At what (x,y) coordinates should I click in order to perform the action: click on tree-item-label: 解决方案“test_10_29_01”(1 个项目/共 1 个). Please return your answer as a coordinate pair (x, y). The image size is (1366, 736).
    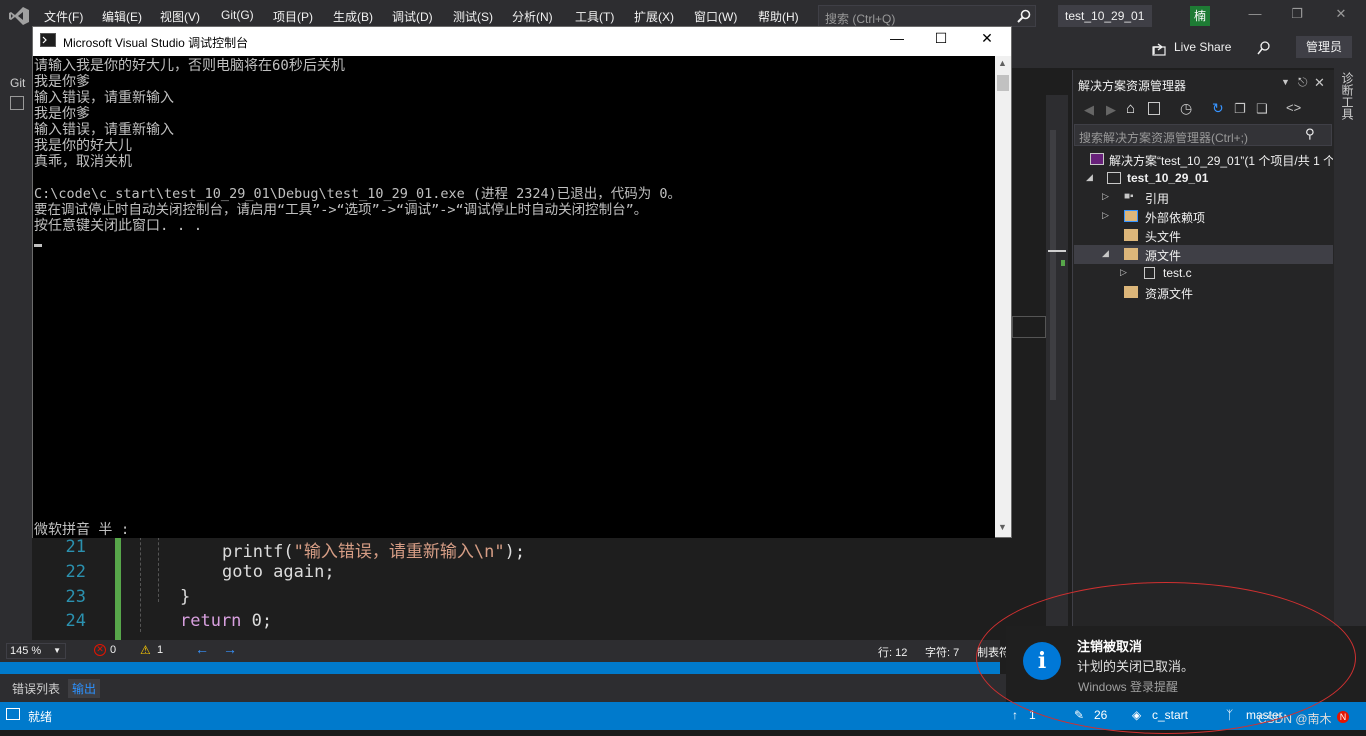
    Looking at the image, I should click on (1221, 161).